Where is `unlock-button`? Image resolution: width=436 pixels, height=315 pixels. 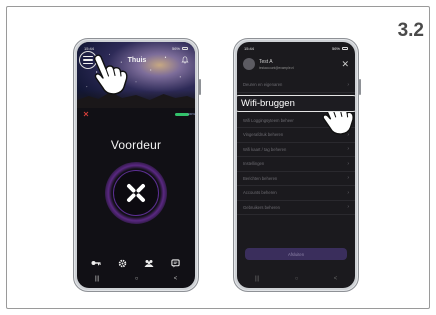
unlock-button is located at coordinates (136, 193).